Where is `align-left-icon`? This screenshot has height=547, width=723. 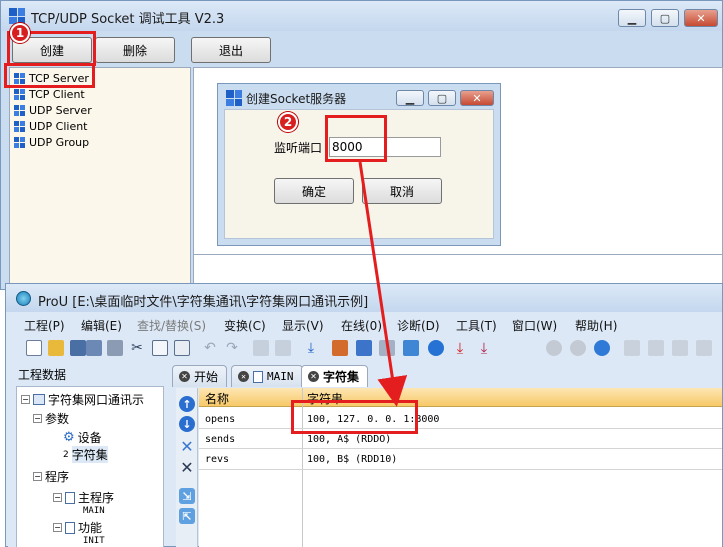
align-left-icon is located at coordinates (632, 348).